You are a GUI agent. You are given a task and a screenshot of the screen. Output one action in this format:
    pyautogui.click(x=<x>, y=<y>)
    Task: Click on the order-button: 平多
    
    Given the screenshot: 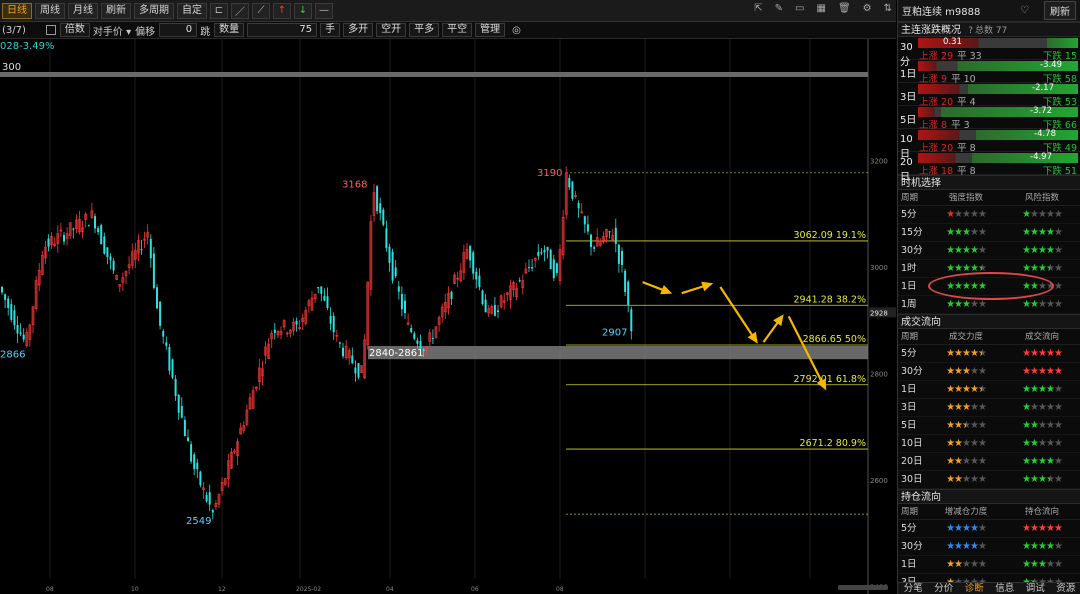 What is the action you would take?
    pyautogui.click(x=424, y=30)
    